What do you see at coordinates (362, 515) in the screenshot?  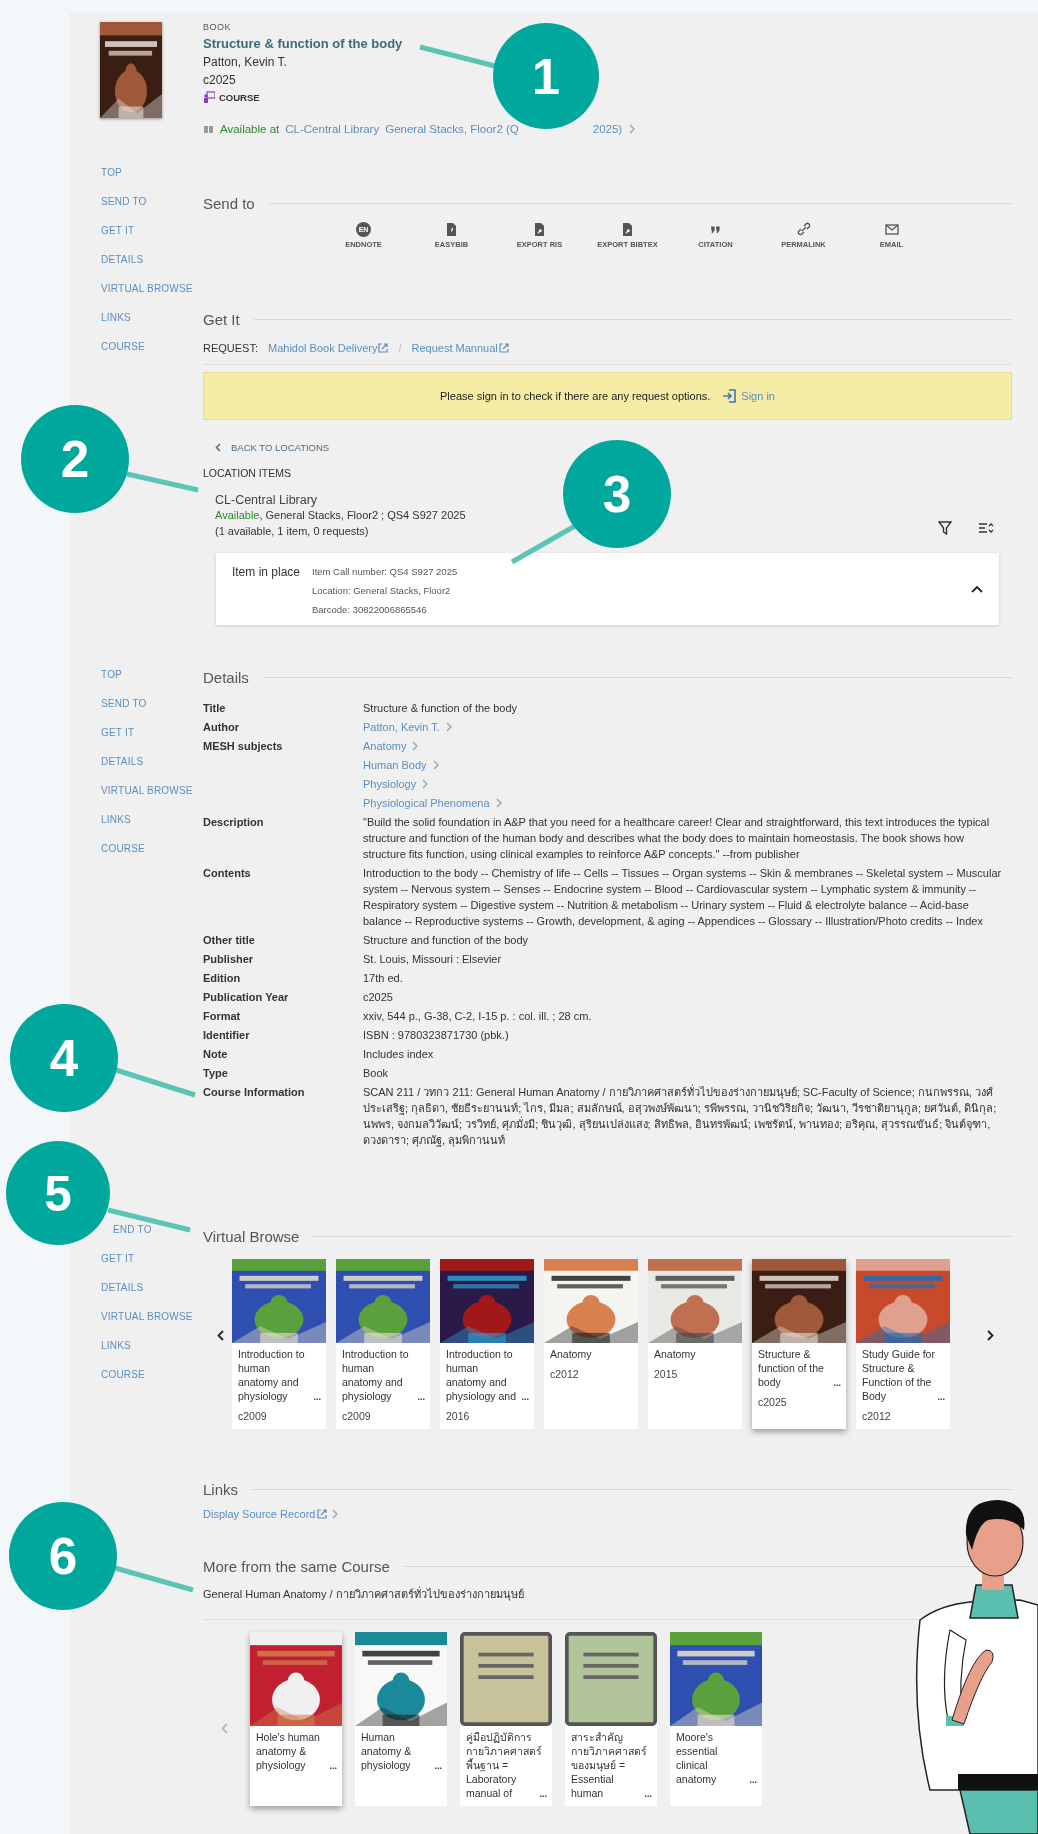 I see `location-detail: , General Stacks, Floor2 ; QS4 S927 2025` at bounding box center [362, 515].